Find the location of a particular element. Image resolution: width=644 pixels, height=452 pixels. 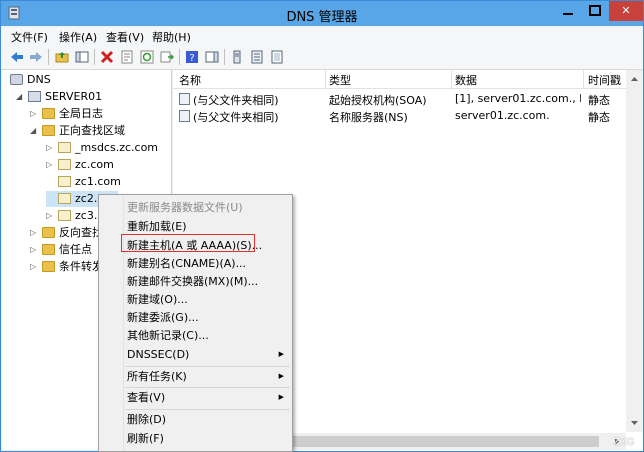

up-one-level-button is located at coordinates (62, 57).